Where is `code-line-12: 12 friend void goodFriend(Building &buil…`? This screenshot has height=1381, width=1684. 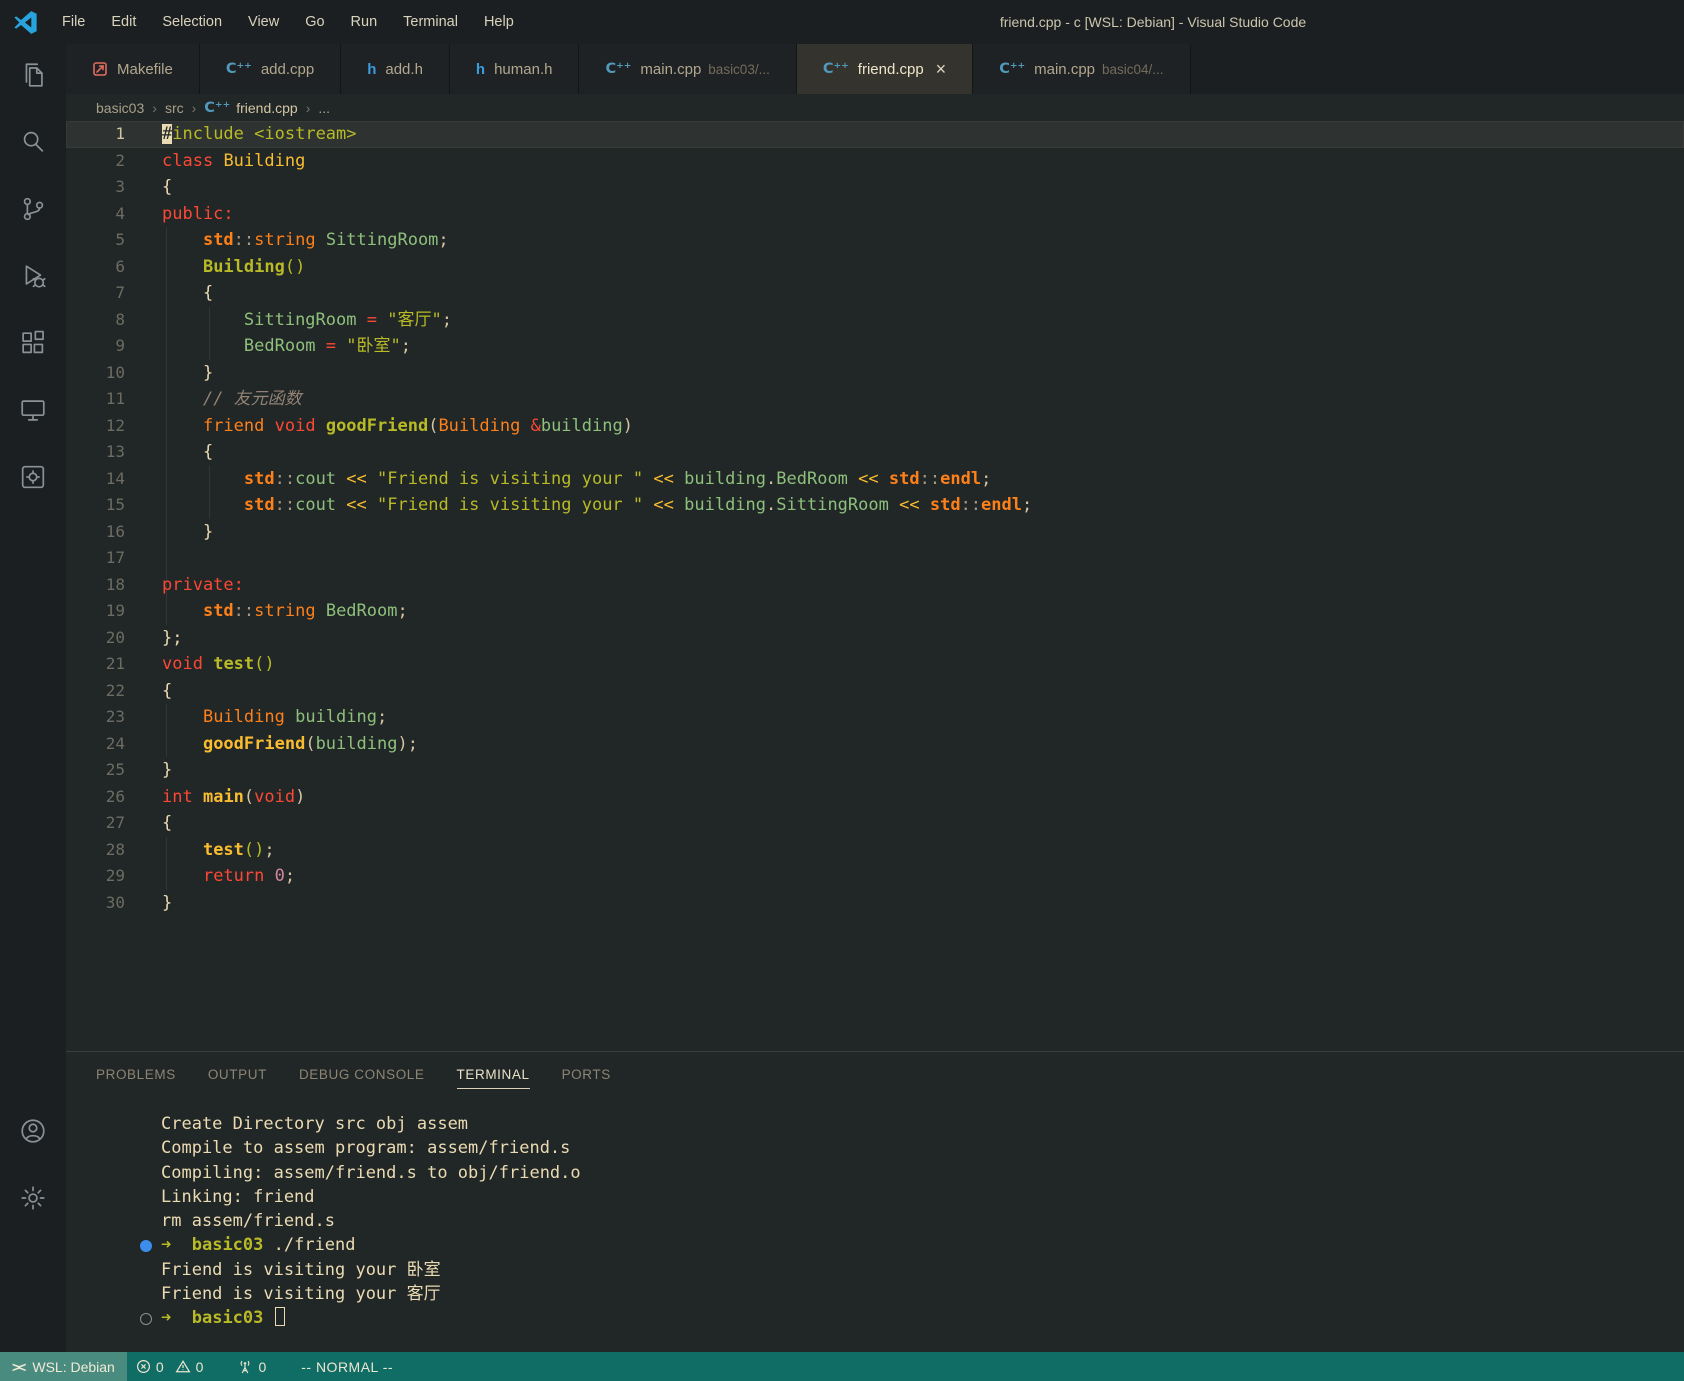 code-line-12: 12 friend void goodFriend(Building &buil… is located at coordinates (875, 426).